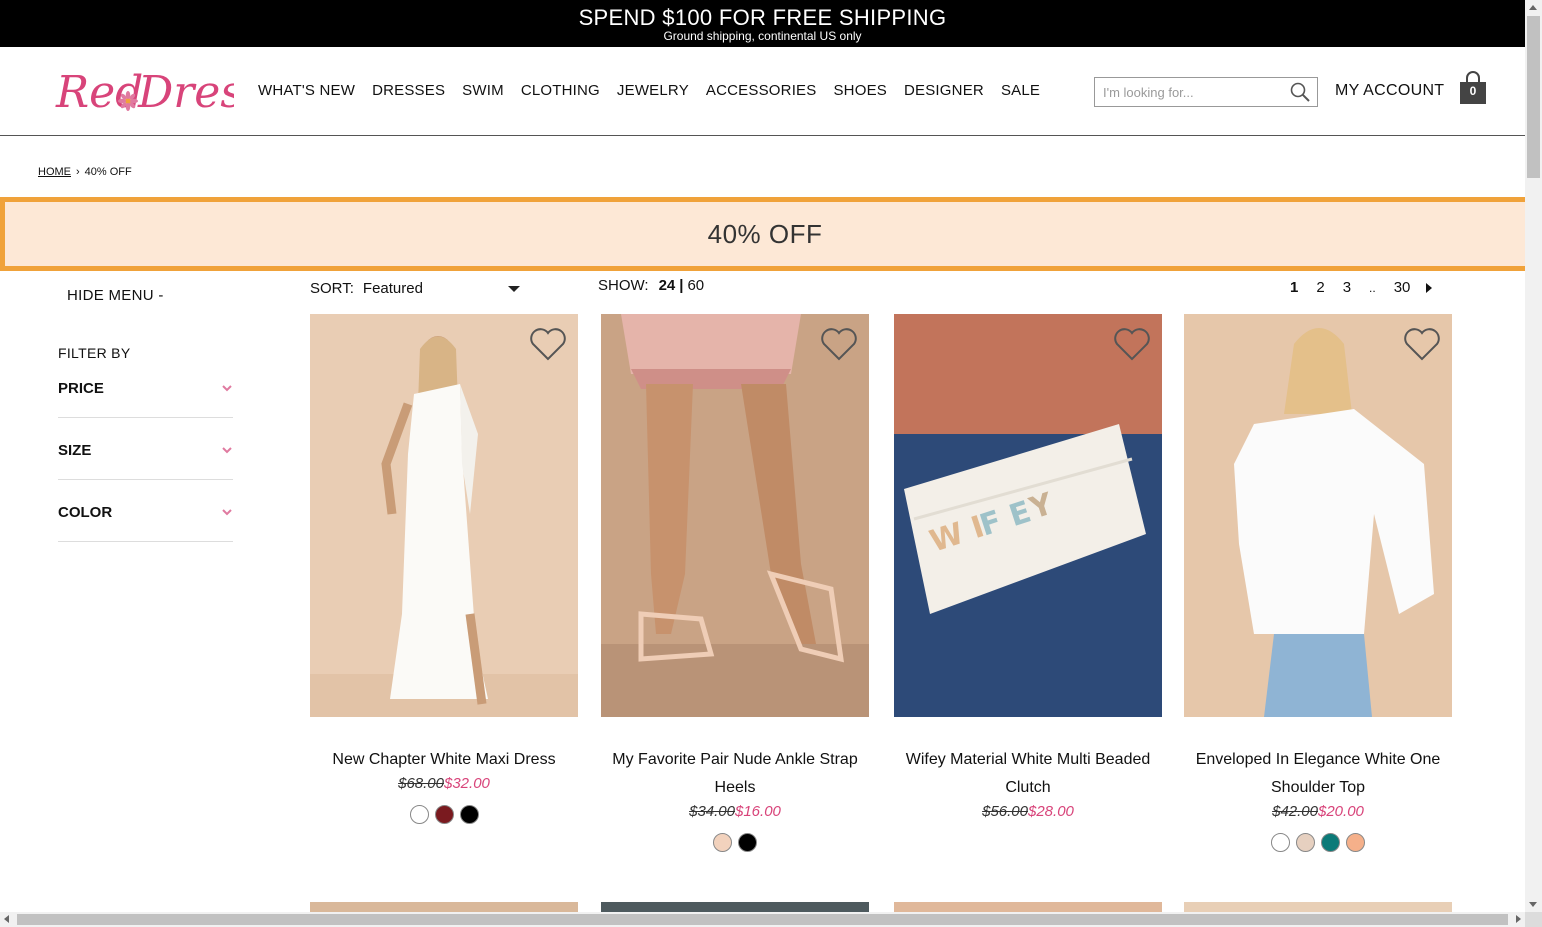 This screenshot has width=1542, height=927. What do you see at coordinates (513, 288) in the screenshot?
I see `caret-down-icon` at bounding box center [513, 288].